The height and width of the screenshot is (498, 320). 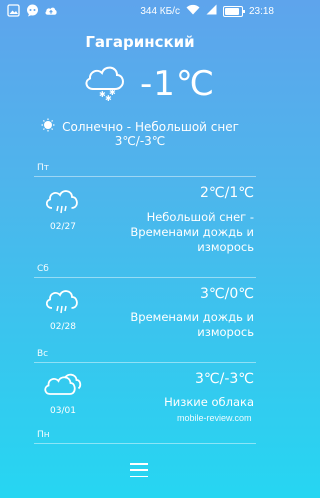 What do you see at coordinates (224, 379) in the screenshot?
I see `day-temperature: 3℃/-3℃` at bounding box center [224, 379].